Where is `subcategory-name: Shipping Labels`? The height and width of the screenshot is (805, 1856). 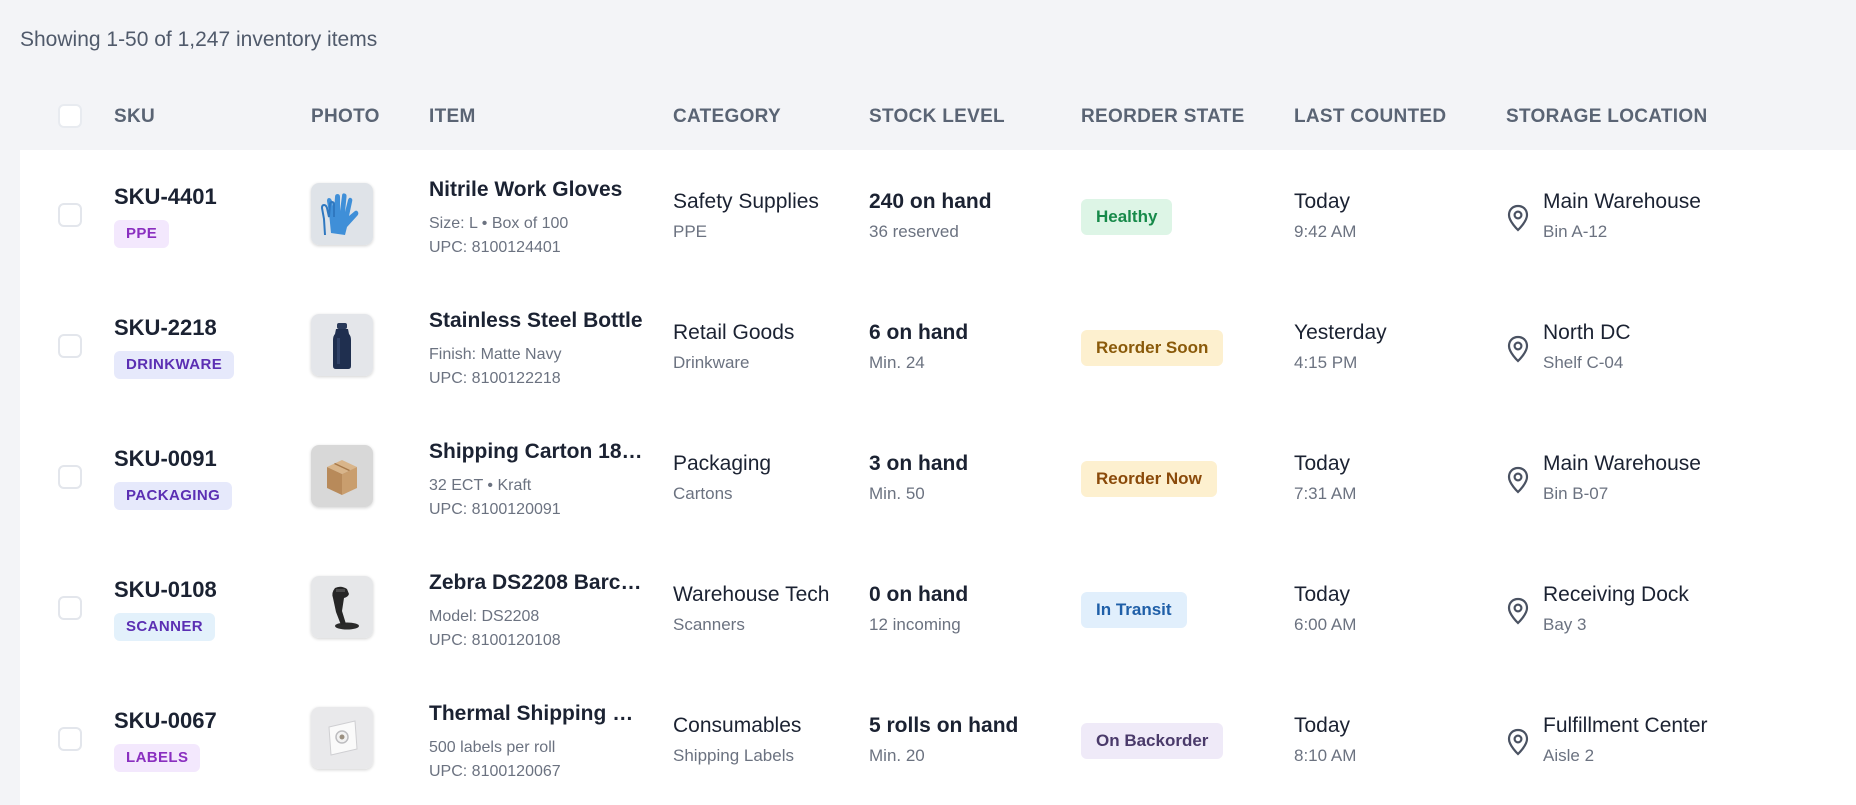
subcategory-name: Shipping Labels is located at coordinates (733, 755).